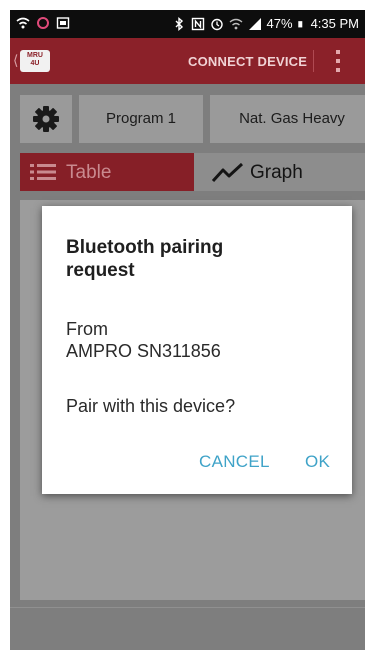 This screenshot has height=660, width=378. I want to click on fuel-label: Nat. Gas Heavy, so click(292, 118).